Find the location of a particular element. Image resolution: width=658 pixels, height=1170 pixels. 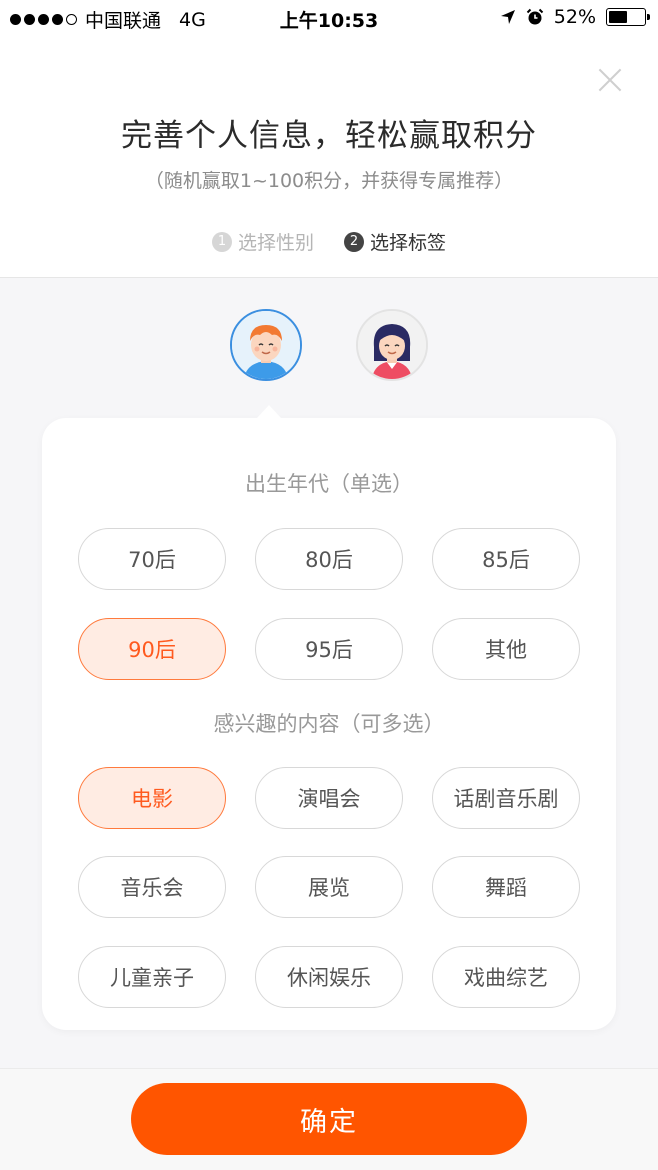

confirm-button: 确定 is located at coordinates (329, 1119).